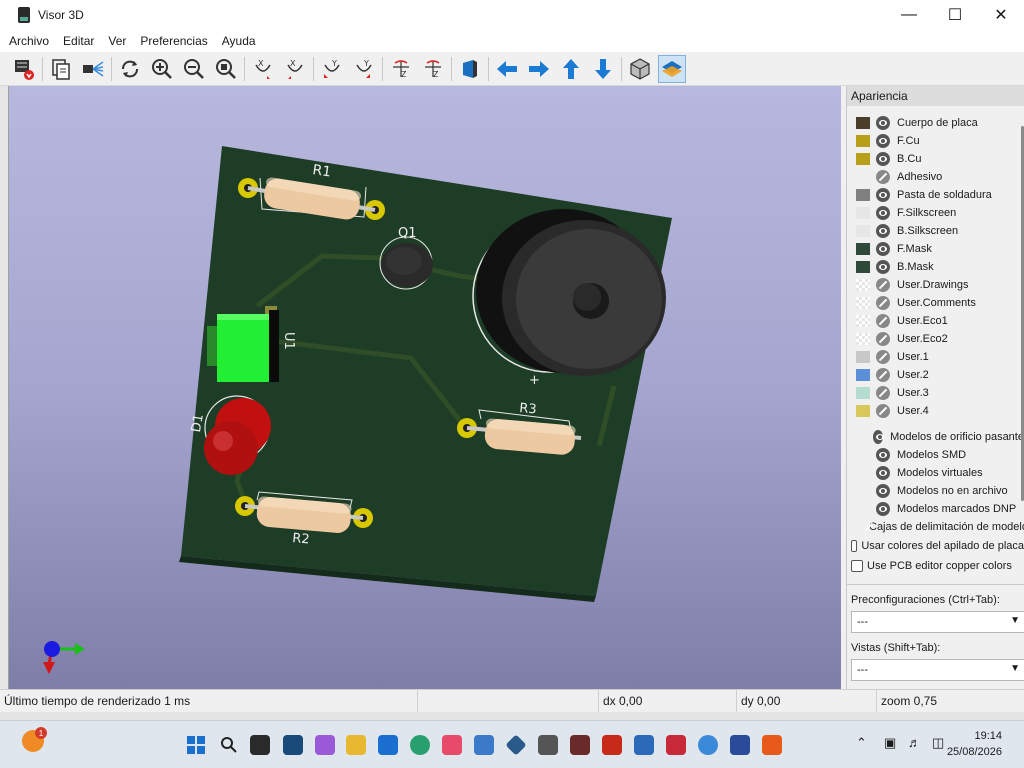  Describe the element at coordinates (1001, 15) in the screenshot. I see `close-button: ✕` at that location.